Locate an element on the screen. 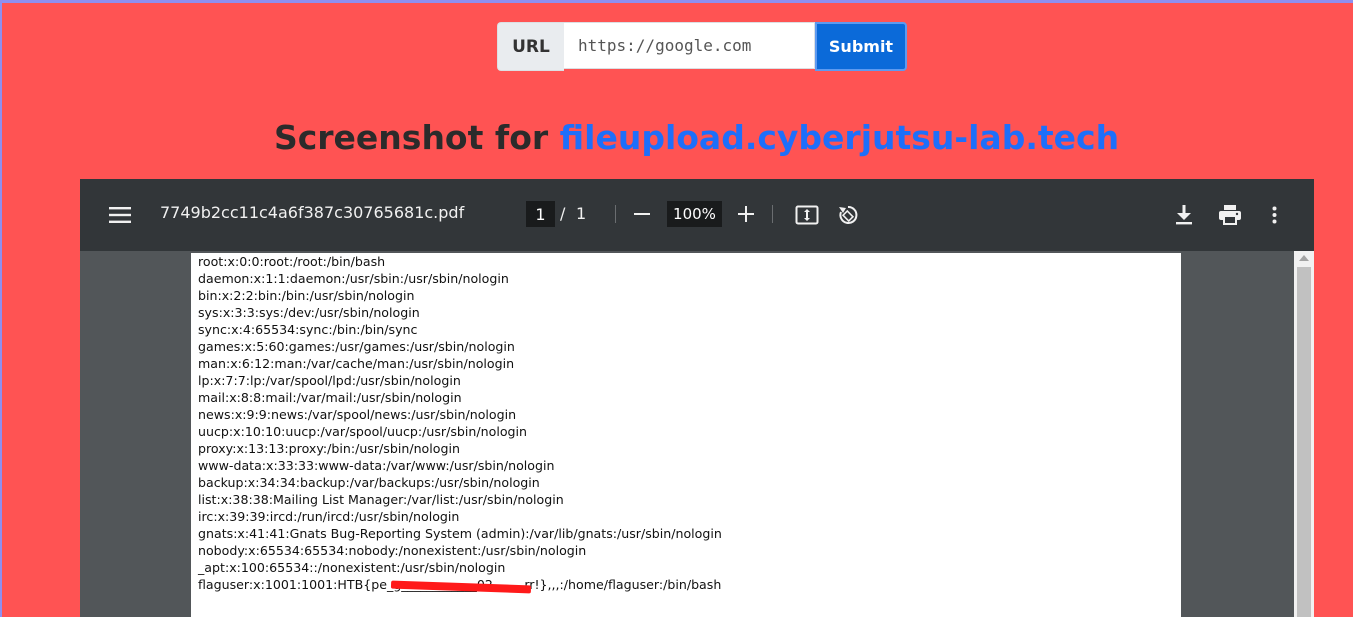  pdf-filename: 7749b2cc11c4a6f387c30765681c.pdf is located at coordinates (312, 212).